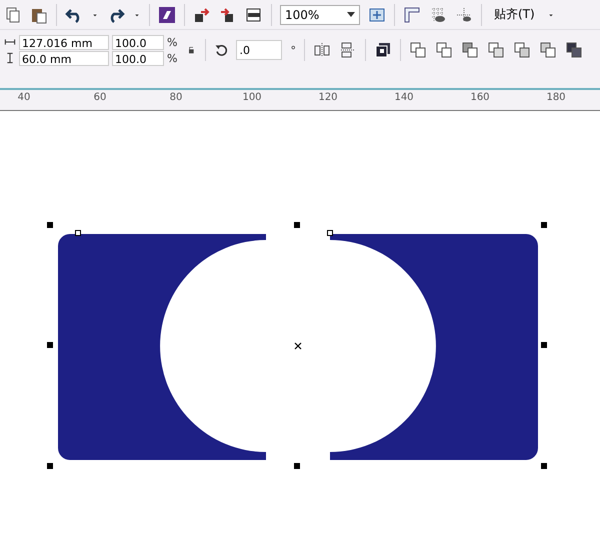 This screenshot has height=540, width=600. Describe the element at coordinates (495, 50) in the screenshot. I see `simplify-icon` at that location.